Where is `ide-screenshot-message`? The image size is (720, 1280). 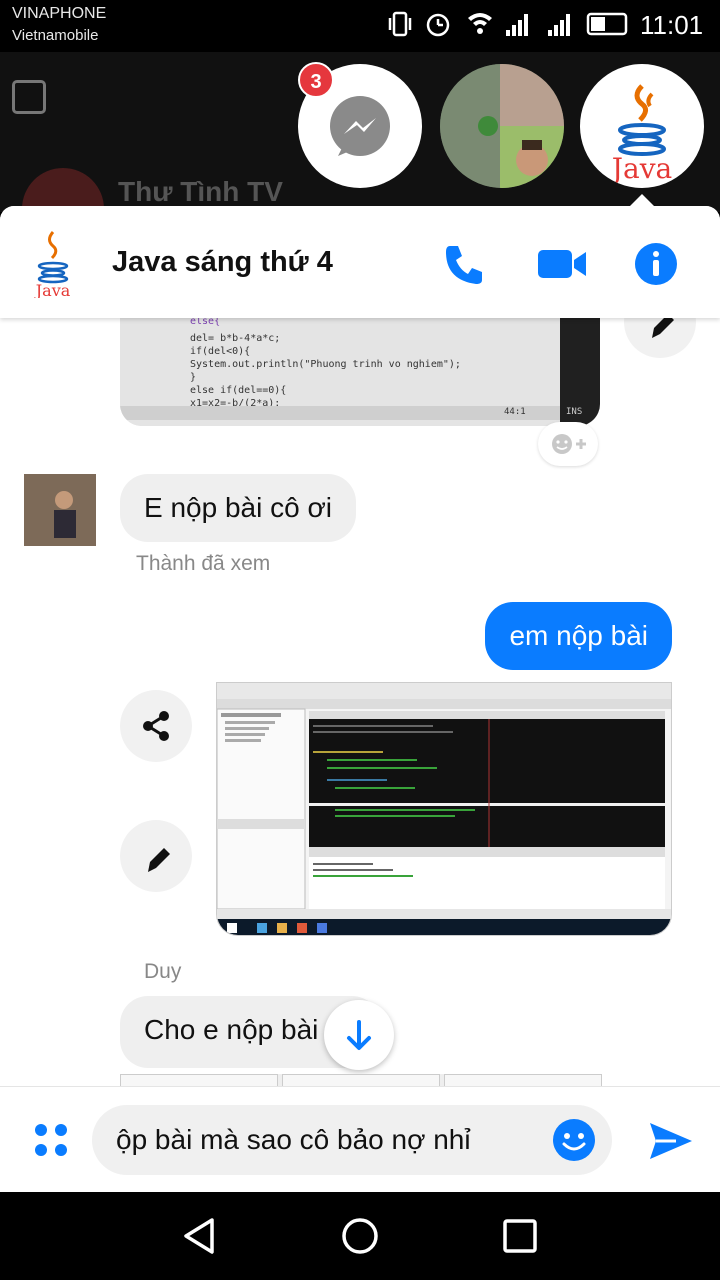 ide-screenshot-message is located at coordinates (444, 809).